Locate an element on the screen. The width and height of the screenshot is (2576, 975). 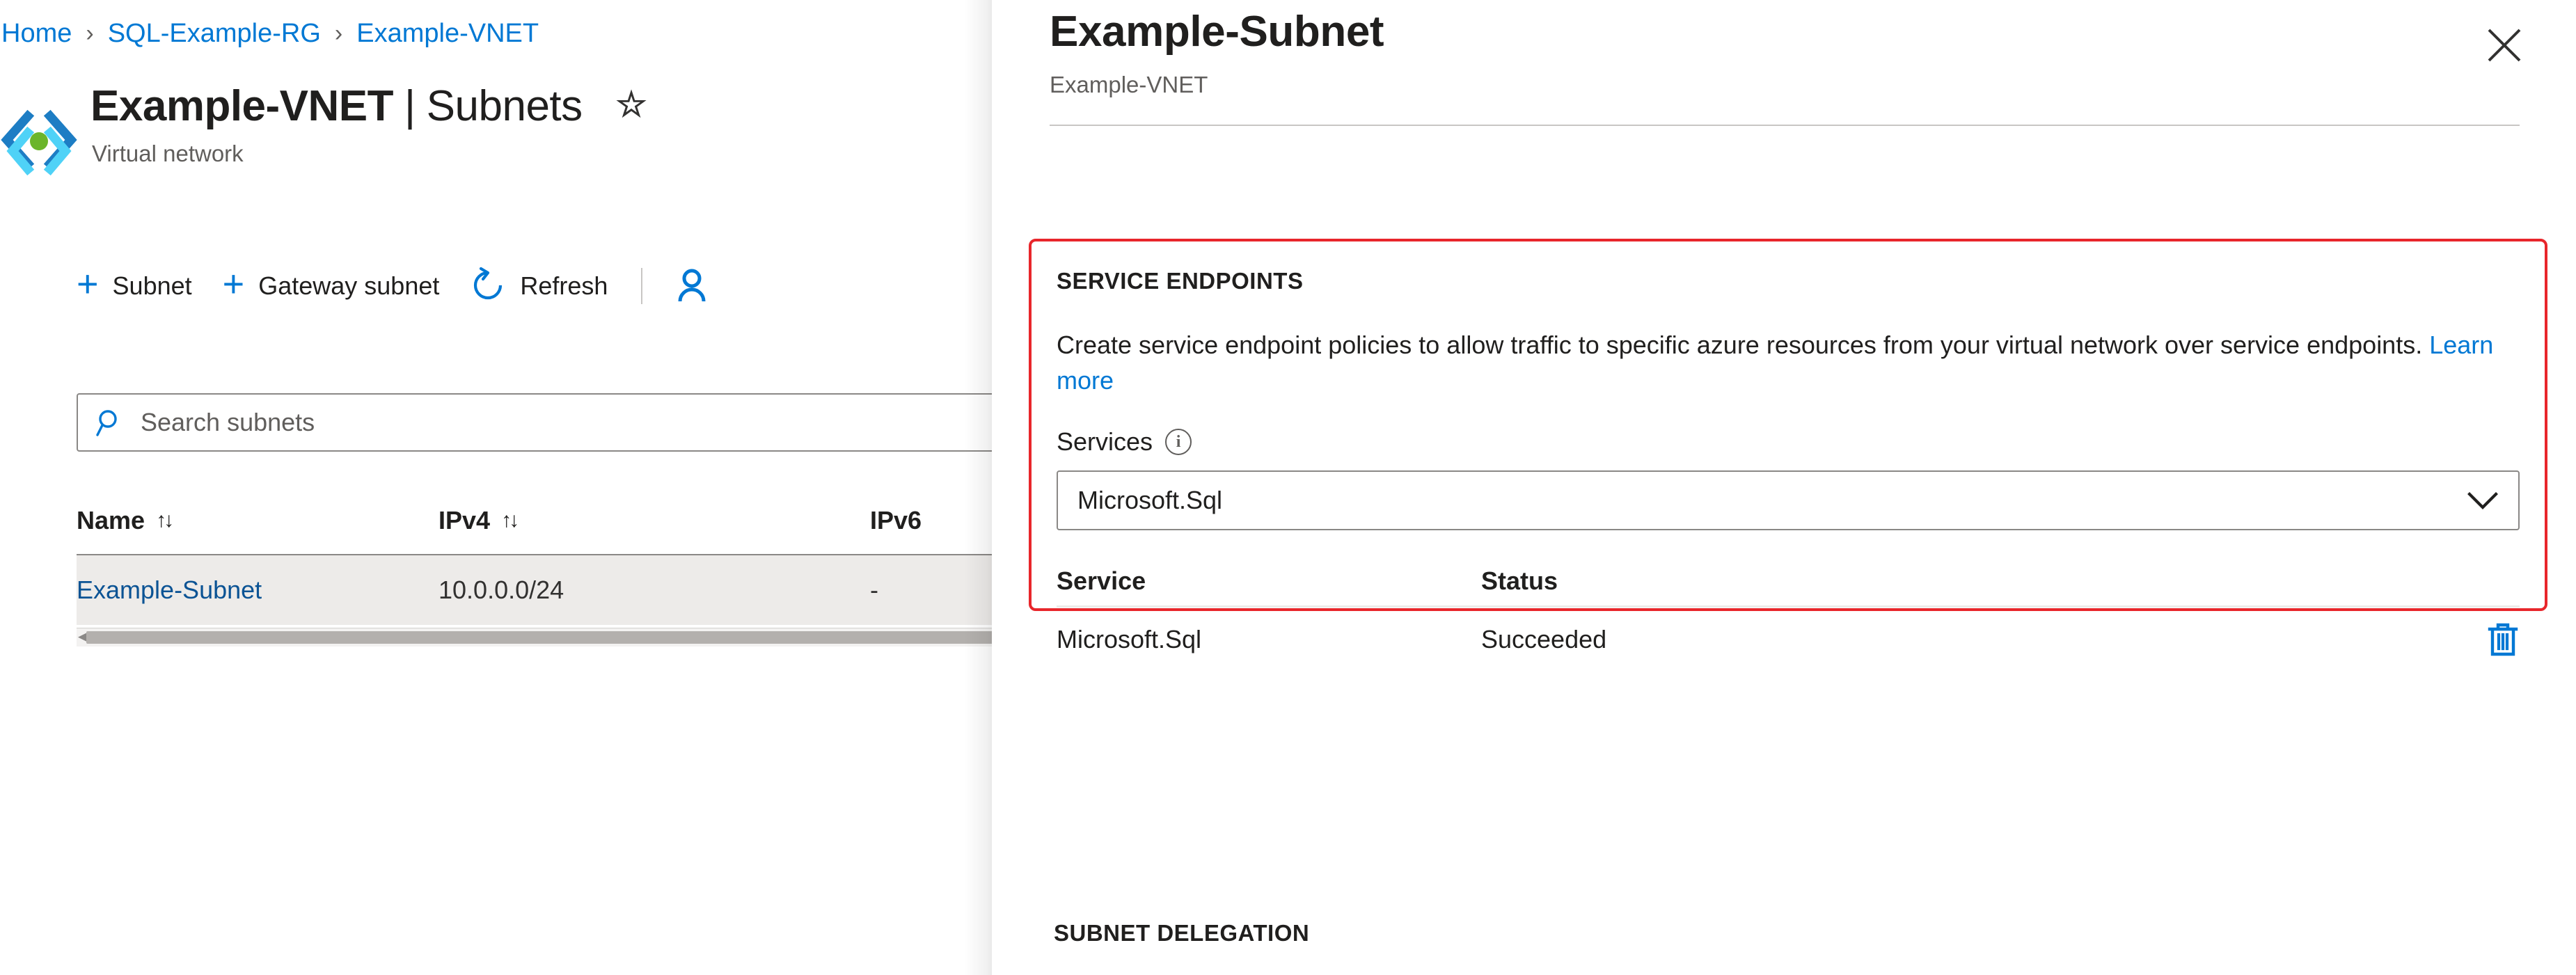
page-title: Example-VNET | Subnets ☆ is located at coordinates (368, 106).